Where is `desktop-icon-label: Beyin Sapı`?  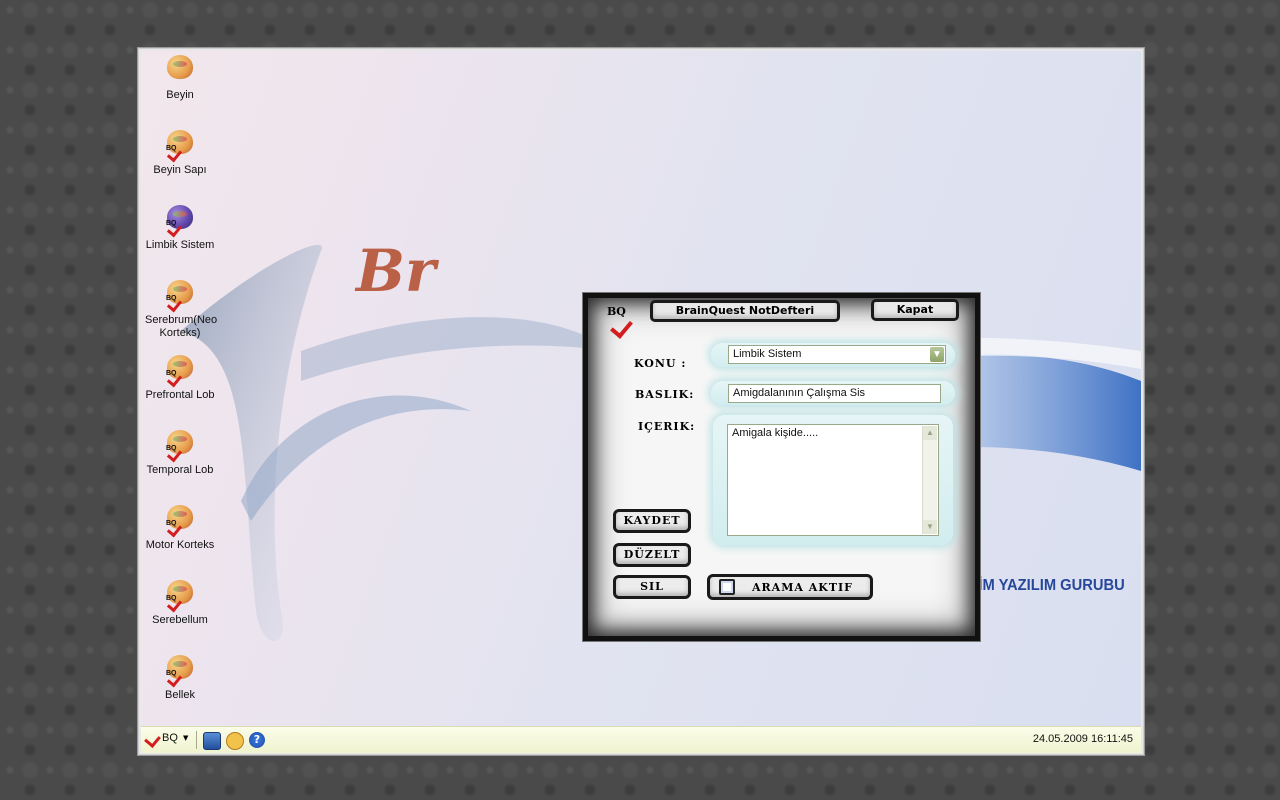
desktop-icon-label: Beyin Sapı is located at coordinates (180, 170).